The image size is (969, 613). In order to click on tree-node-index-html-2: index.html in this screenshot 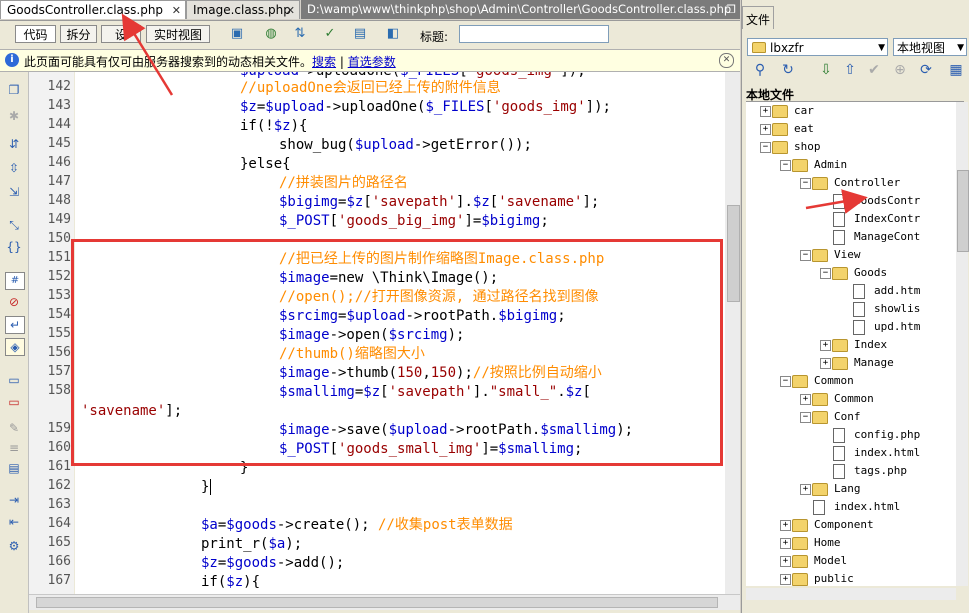, I will do `click(856, 507)`.